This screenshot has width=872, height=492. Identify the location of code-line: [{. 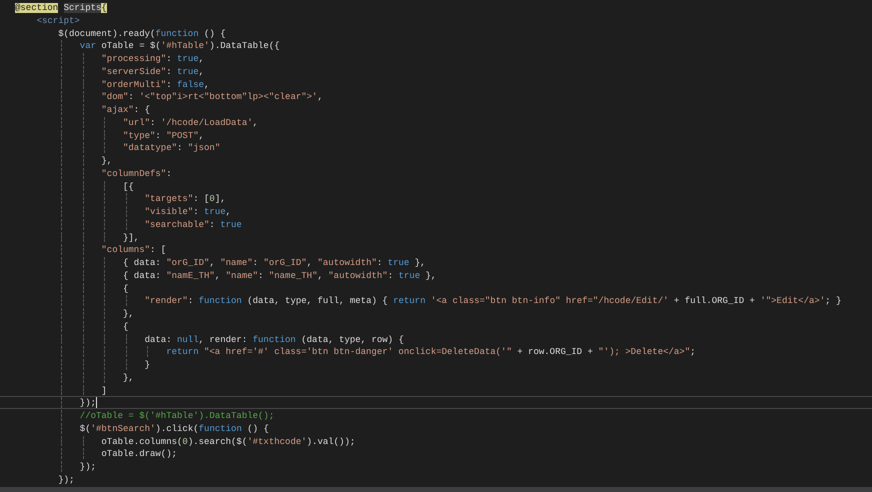
(128, 186).